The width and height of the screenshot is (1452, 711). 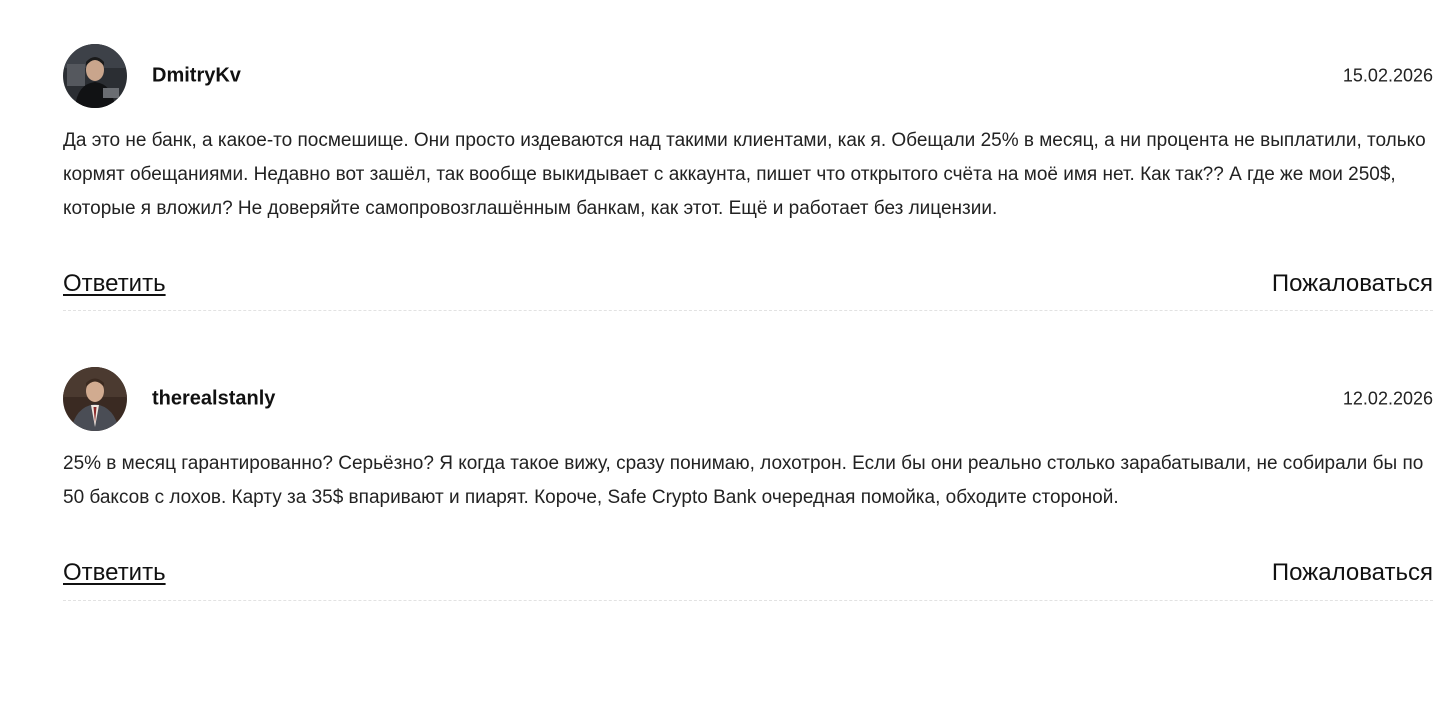 What do you see at coordinates (214, 398) in the screenshot?
I see `comment-author: therealstanly` at bounding box center [214, 398].